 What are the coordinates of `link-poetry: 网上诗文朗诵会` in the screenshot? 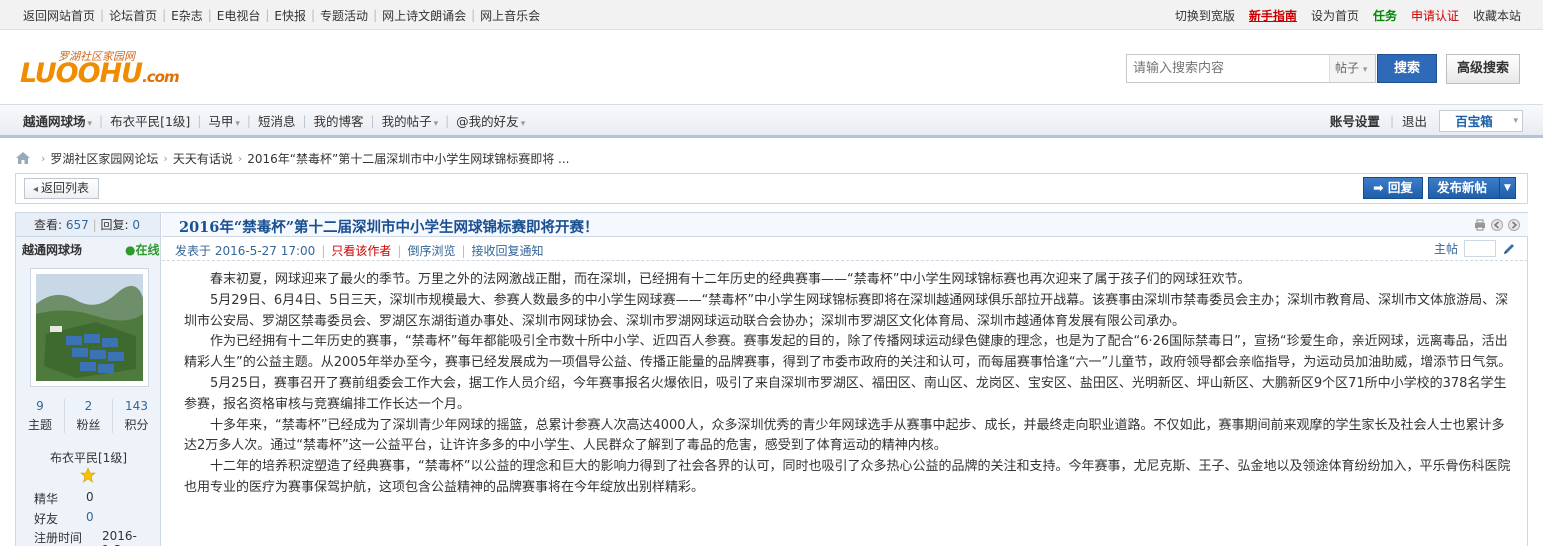 It's located at (424, 15).